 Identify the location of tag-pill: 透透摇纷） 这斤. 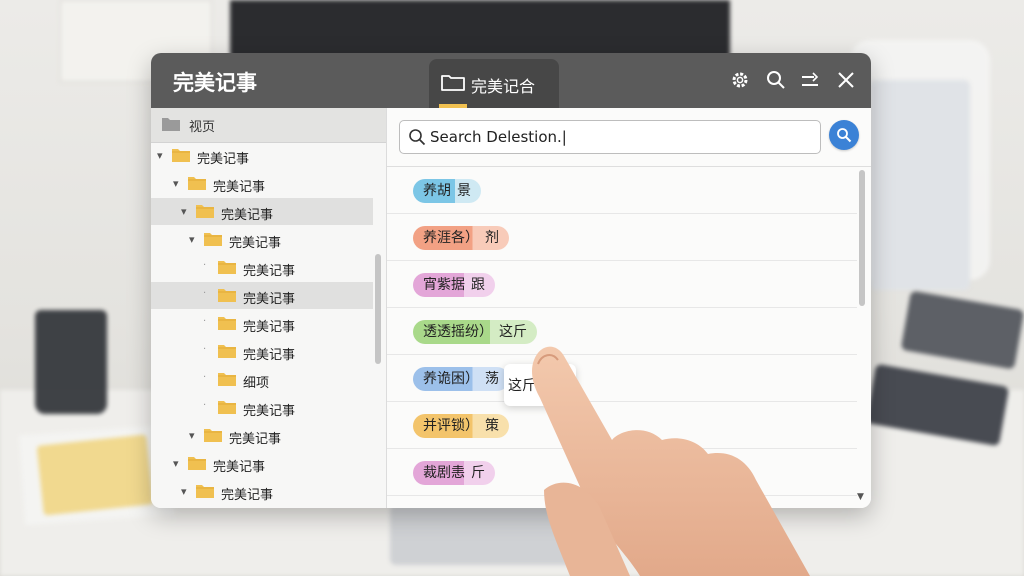
(475, 332).